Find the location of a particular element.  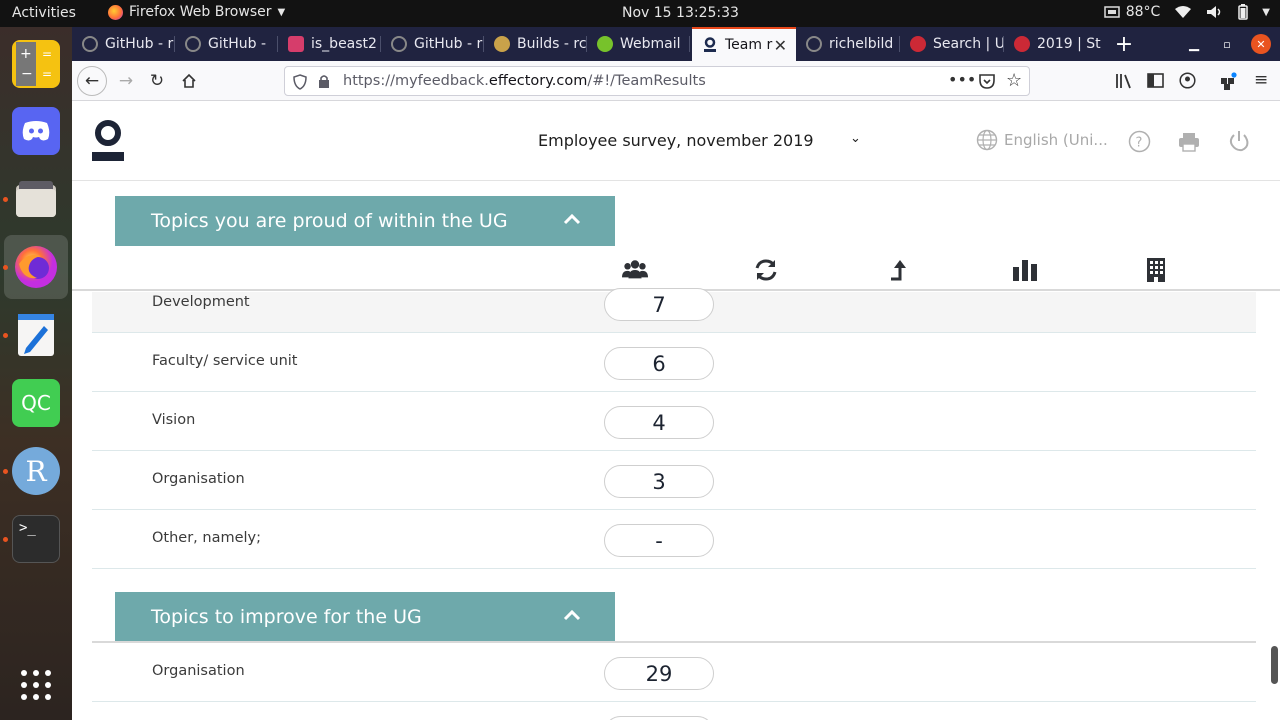

list-item-partial is located at coordinates (674, 711).